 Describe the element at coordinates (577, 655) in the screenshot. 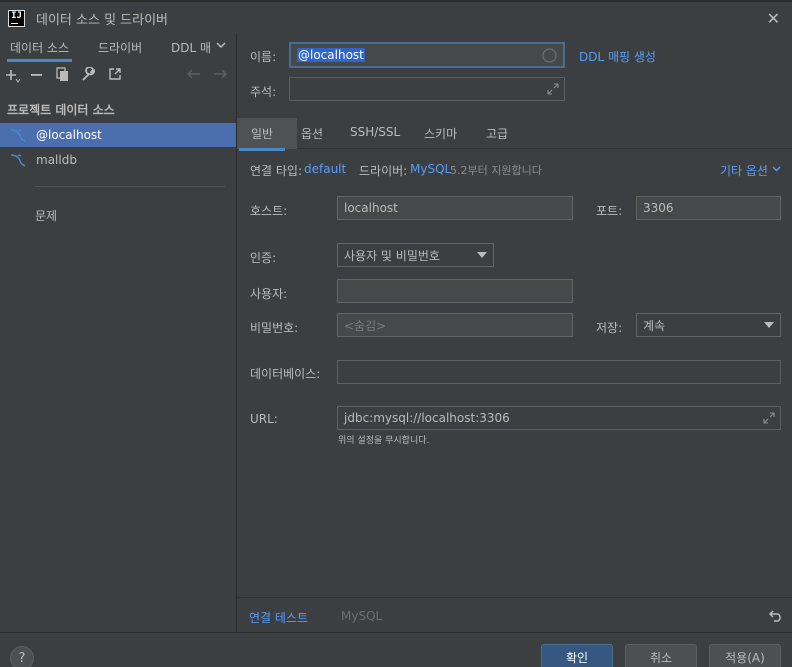

I see `ok-button: 확인` at that location.